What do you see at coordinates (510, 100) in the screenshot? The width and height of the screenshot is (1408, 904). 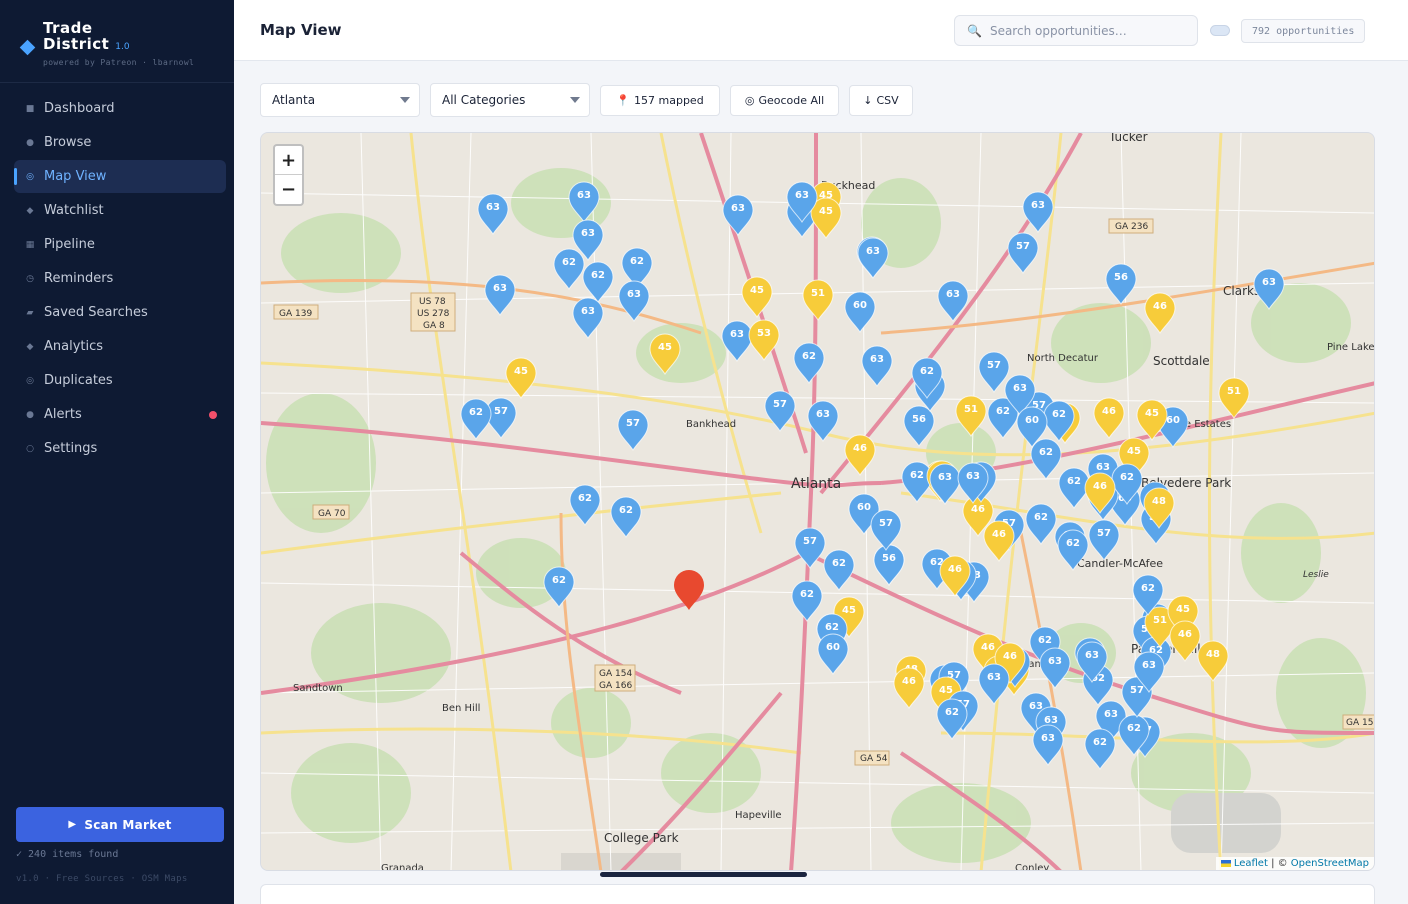 I see `category-select: All Categories` at bounding box center [510, 100].